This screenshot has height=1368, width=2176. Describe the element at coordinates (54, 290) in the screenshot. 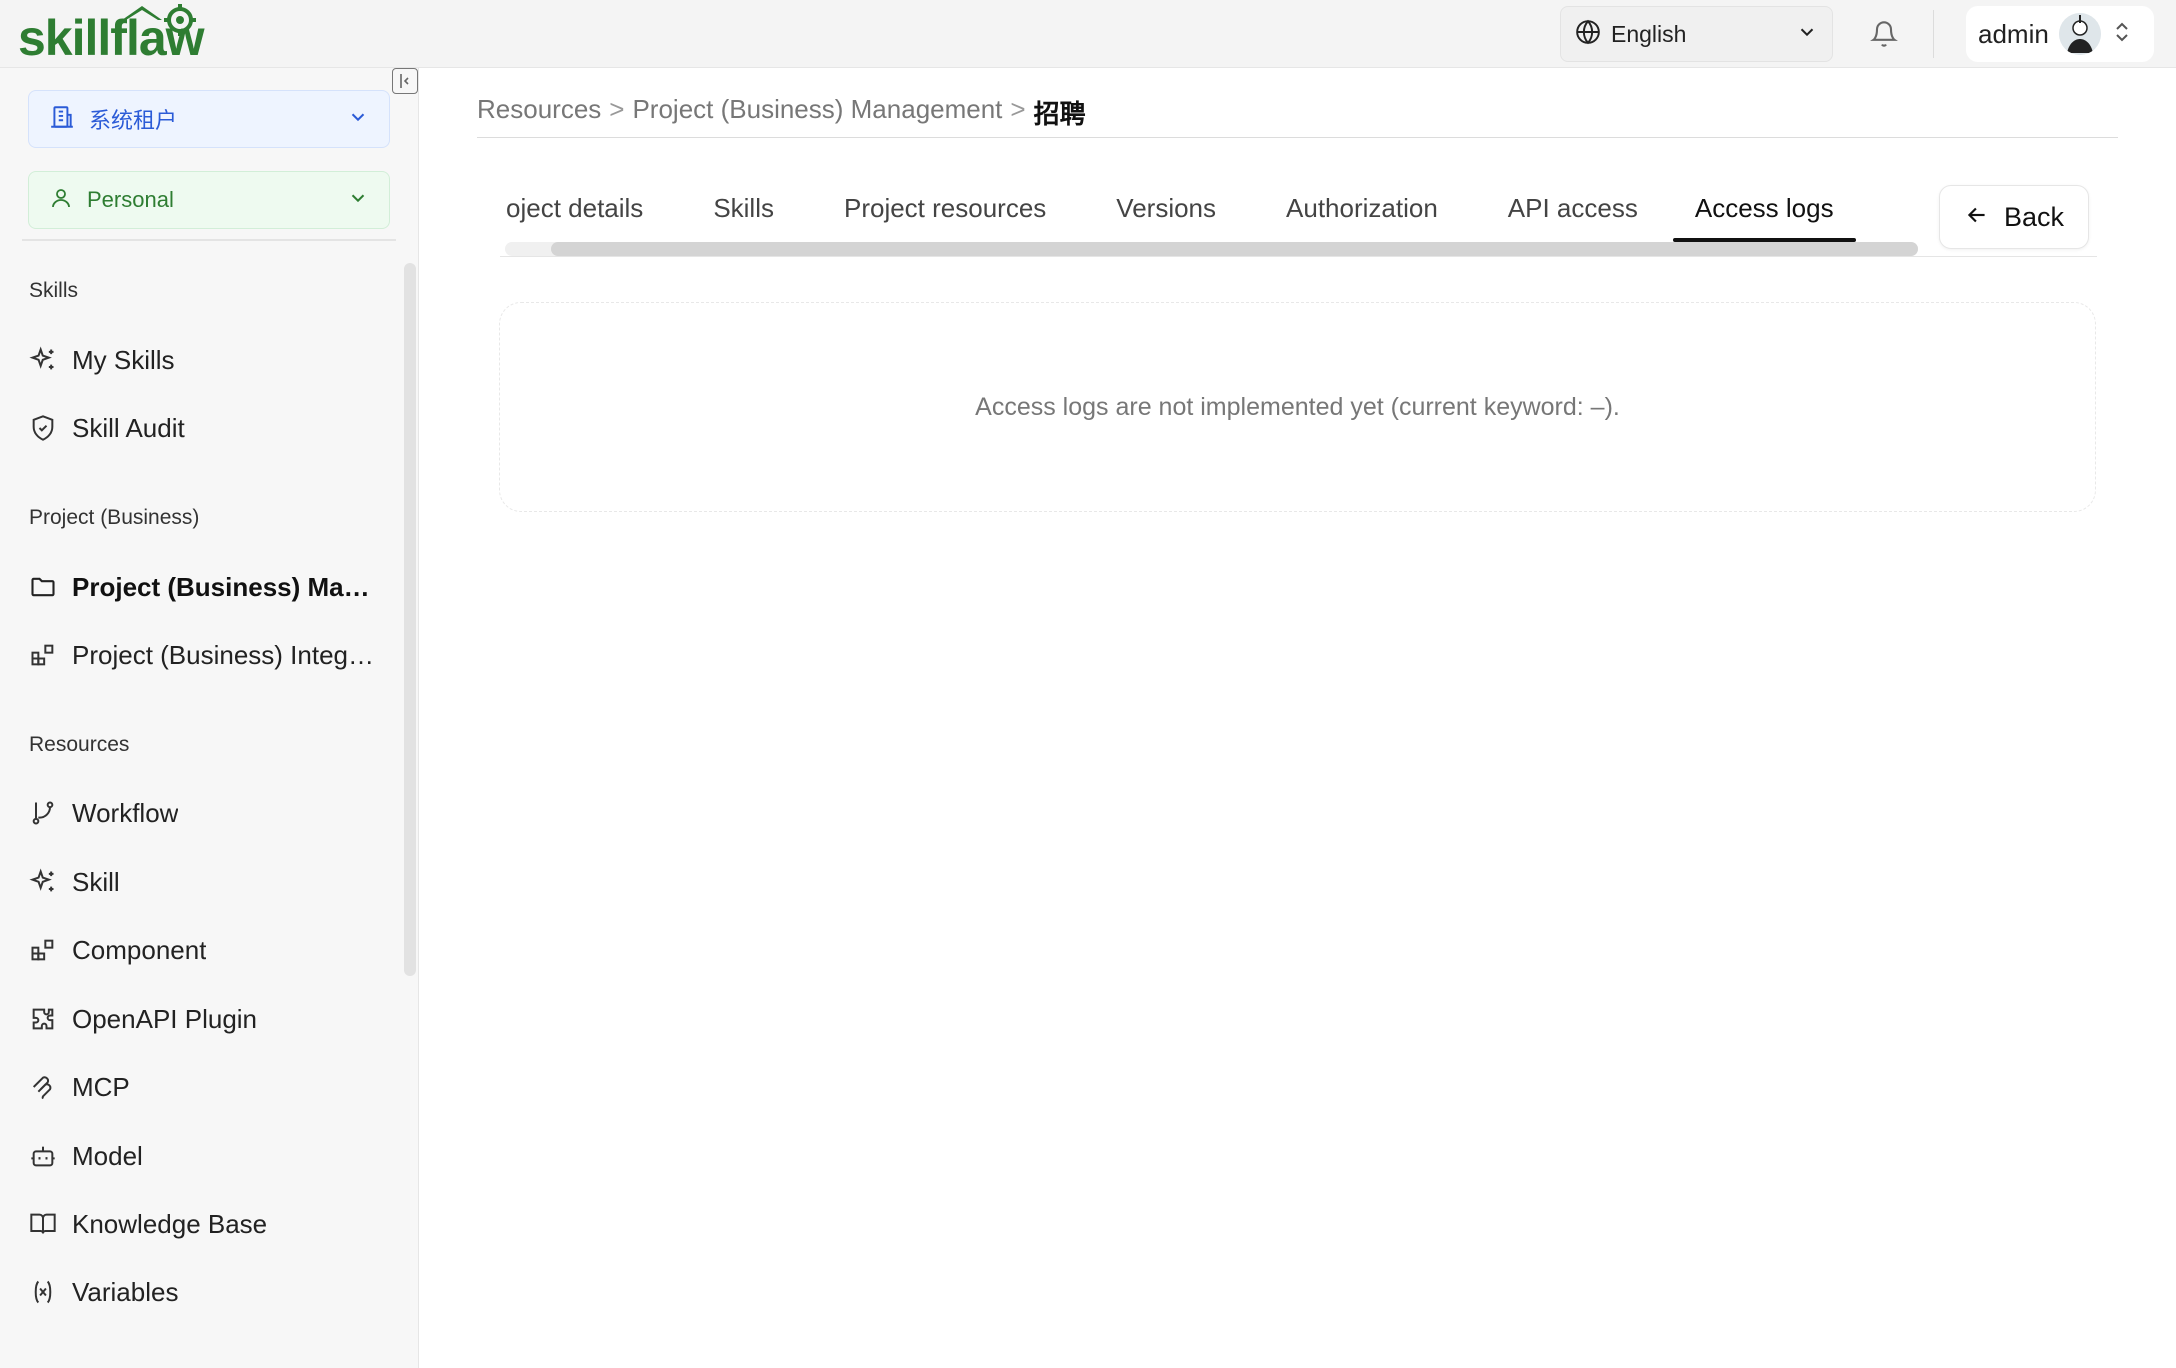

I see `section-title-skills: Skills` at that location.